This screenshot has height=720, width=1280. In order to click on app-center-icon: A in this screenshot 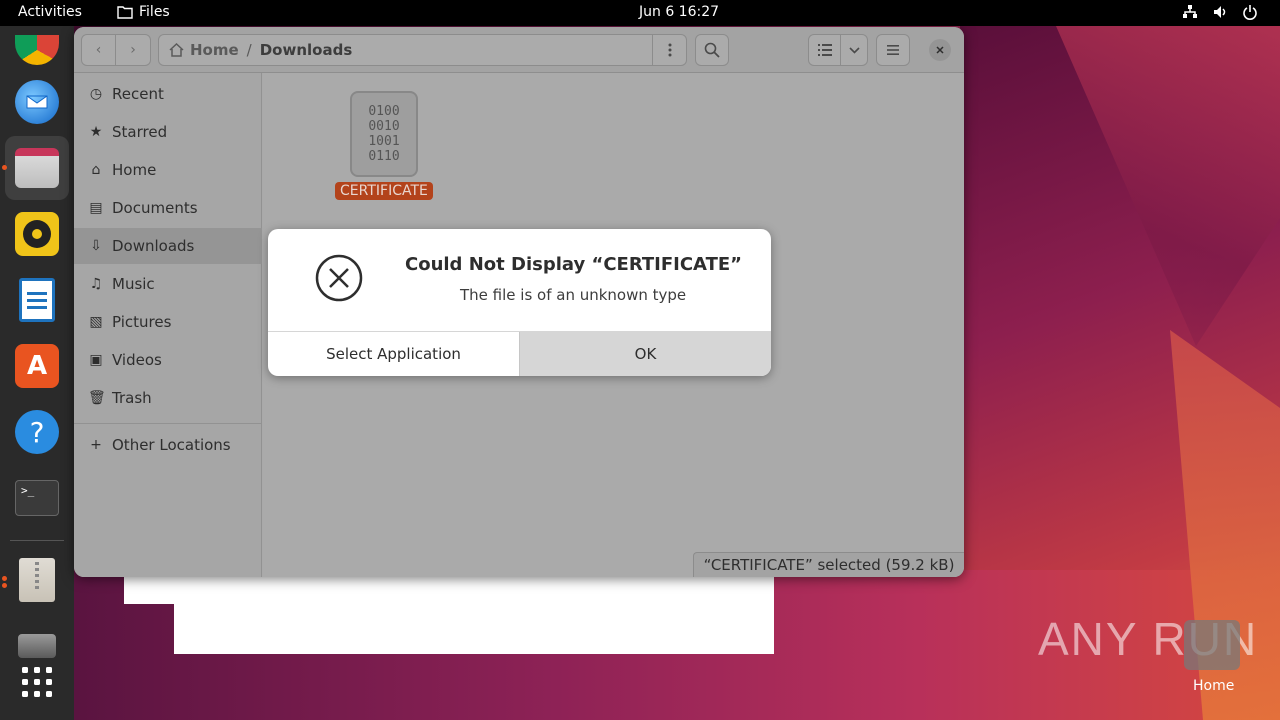, I will do `click(37, 366)`.